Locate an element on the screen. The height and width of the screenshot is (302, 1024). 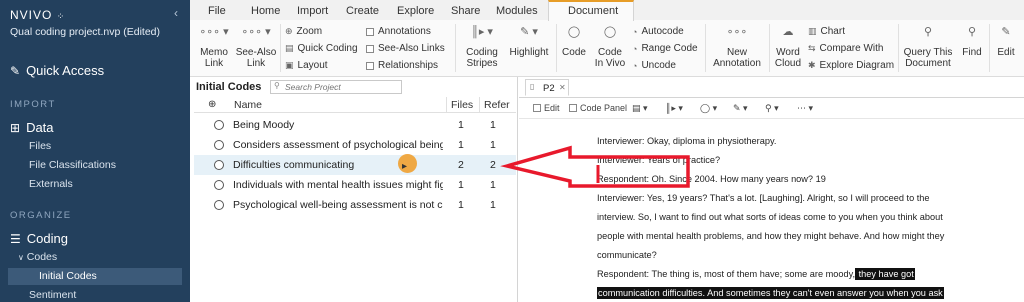
document-tab-label: P2 is located at coordinates (549, 88).